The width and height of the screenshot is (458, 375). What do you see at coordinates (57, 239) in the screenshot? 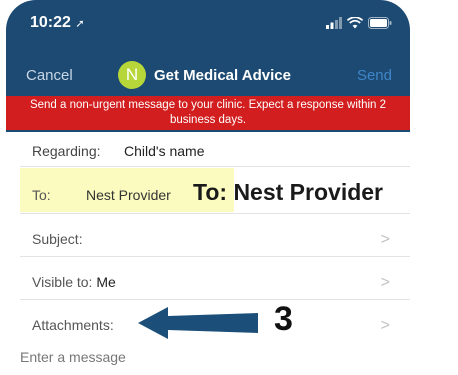
I see `subject-label: Subject:` at bounding box center [57, 239].